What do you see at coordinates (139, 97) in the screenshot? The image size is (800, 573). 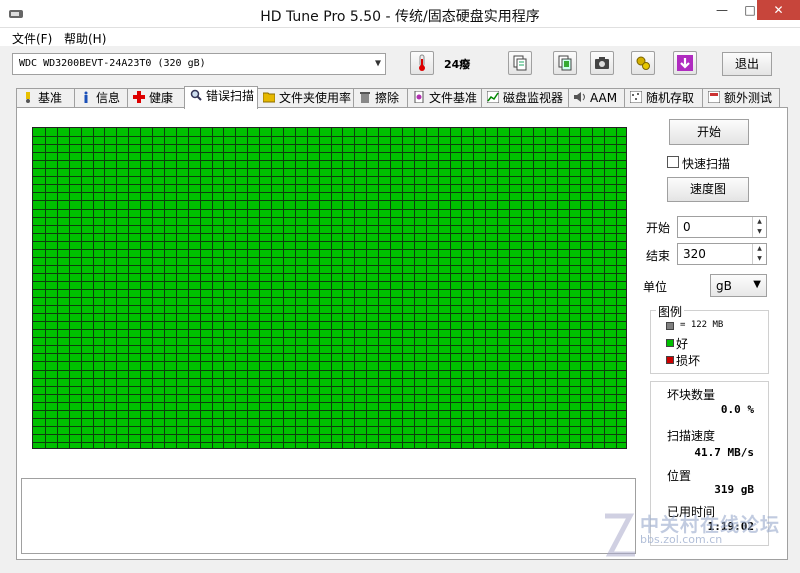 I see `health-icon` at bounding box center [139, 97].